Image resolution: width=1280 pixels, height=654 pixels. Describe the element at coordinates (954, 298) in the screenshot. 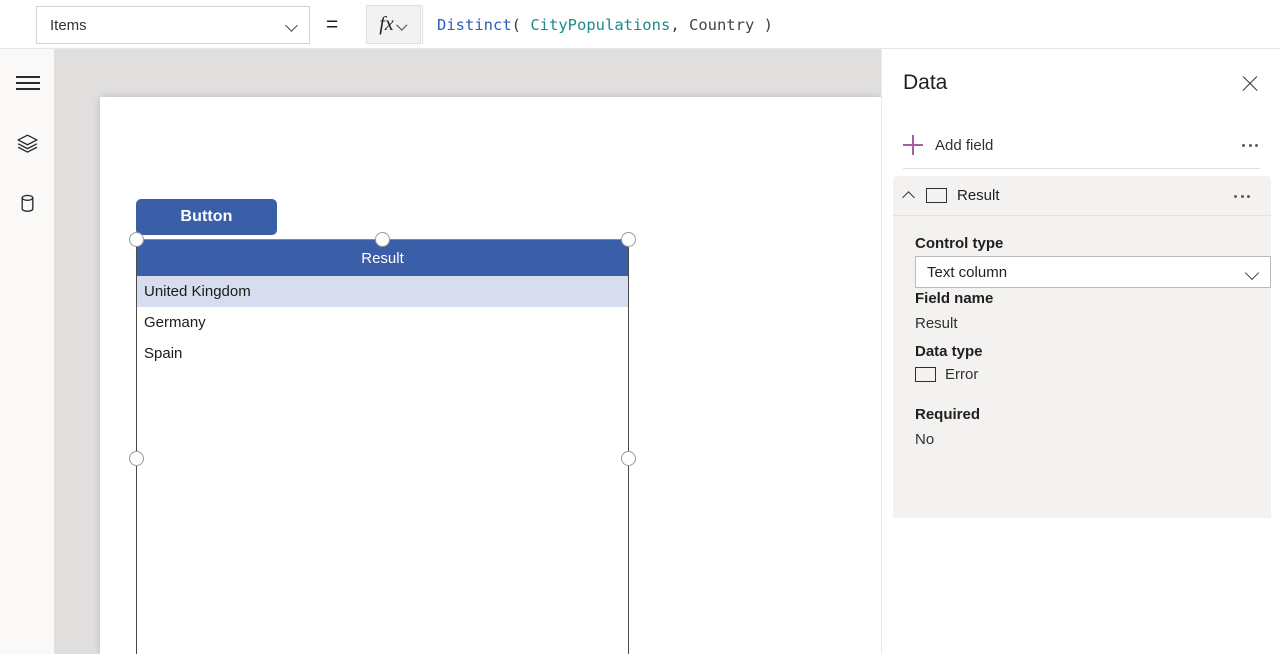

I see `field-name-label: Field name` at that location.